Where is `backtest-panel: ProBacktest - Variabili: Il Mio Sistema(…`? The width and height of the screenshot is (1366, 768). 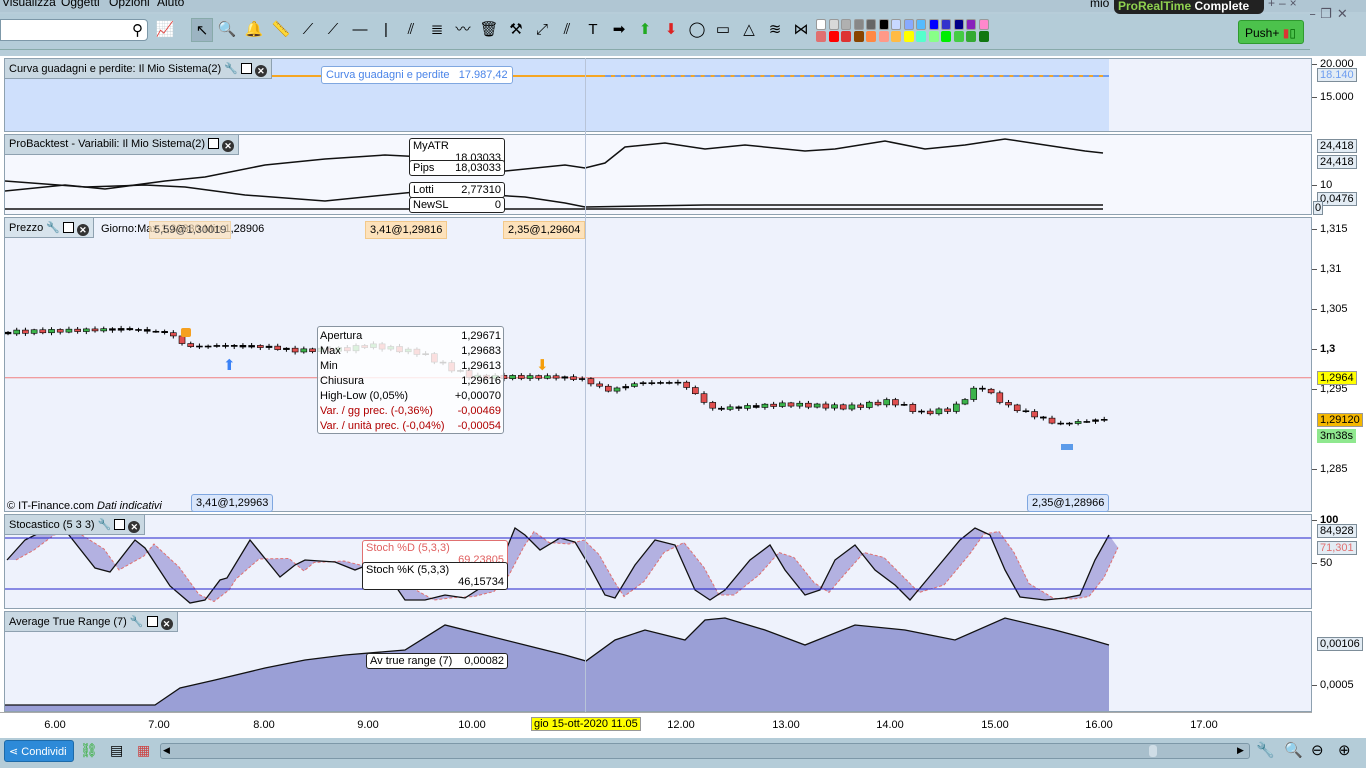
backtest-panel: ProBacktest - Variabili: Il Mio Sistema(… is located at coordinates (658, 174).